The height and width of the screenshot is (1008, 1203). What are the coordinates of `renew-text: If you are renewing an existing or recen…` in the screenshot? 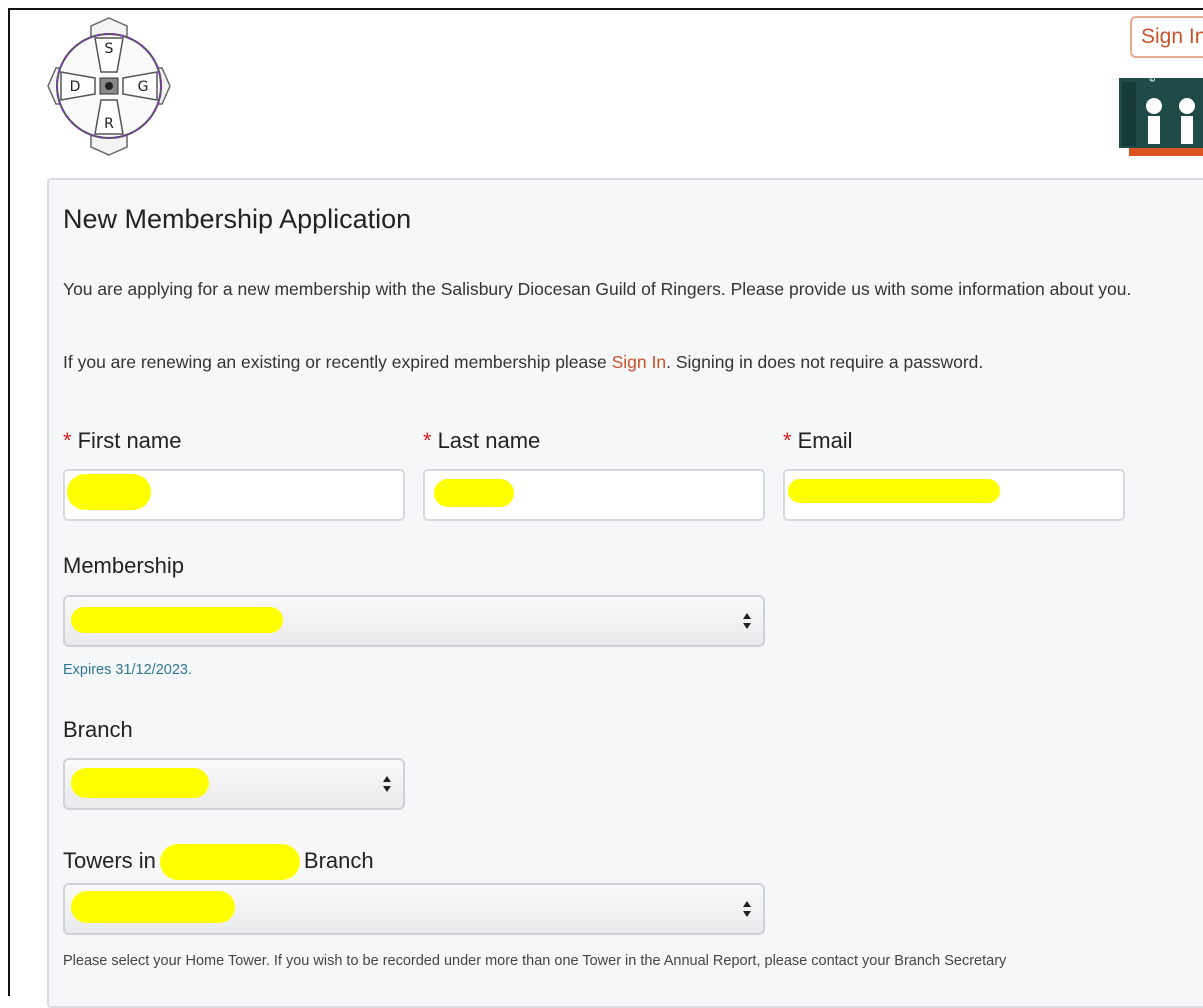 It's located at (523, 362).